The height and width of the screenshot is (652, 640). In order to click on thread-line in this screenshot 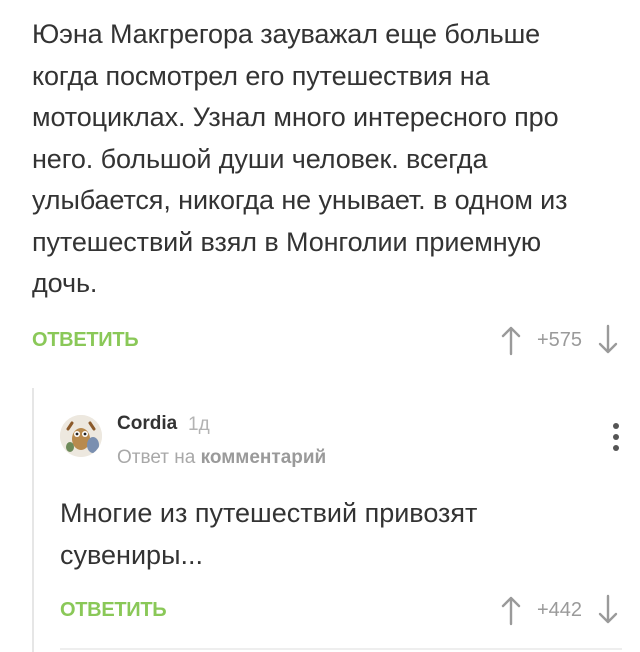, I will do `click(33, 520)`.